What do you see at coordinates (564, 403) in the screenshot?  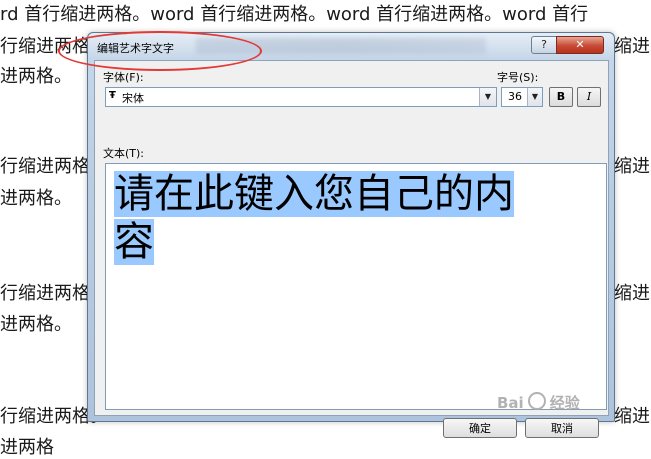 I see `watermark-suffix: 经验` at bounding box center [564, 403].